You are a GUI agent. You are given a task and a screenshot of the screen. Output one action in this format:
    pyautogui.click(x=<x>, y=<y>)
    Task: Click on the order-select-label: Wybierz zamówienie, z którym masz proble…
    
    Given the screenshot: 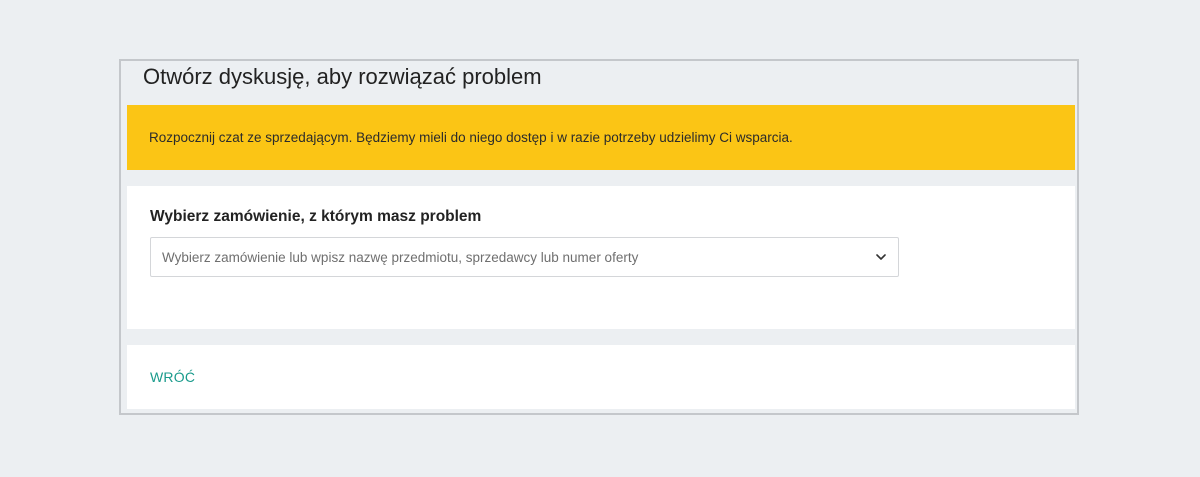 What is the action you would take?
    pyautogui.click(x=316, y=216)
    